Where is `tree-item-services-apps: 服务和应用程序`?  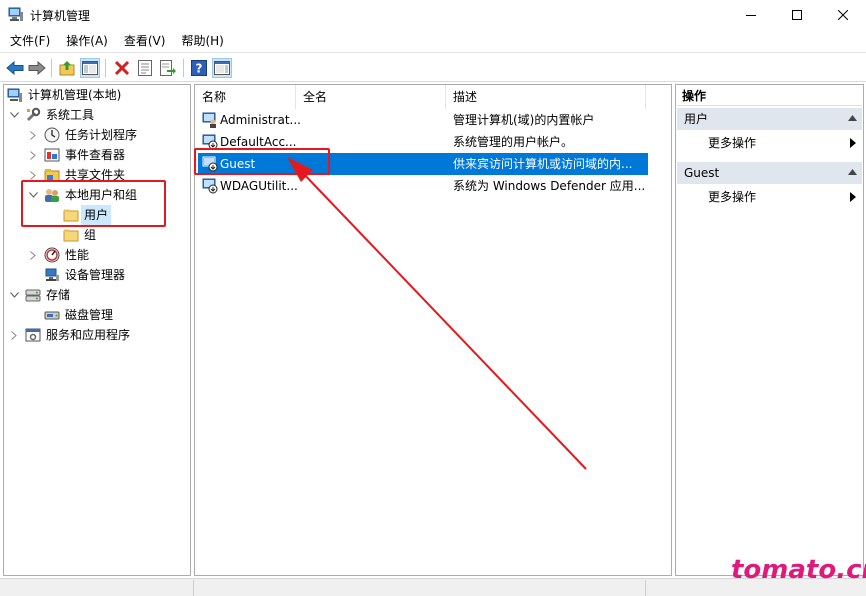
tree-item-services-apps: 服务和应用程序 is located at coordinates (97, 335).